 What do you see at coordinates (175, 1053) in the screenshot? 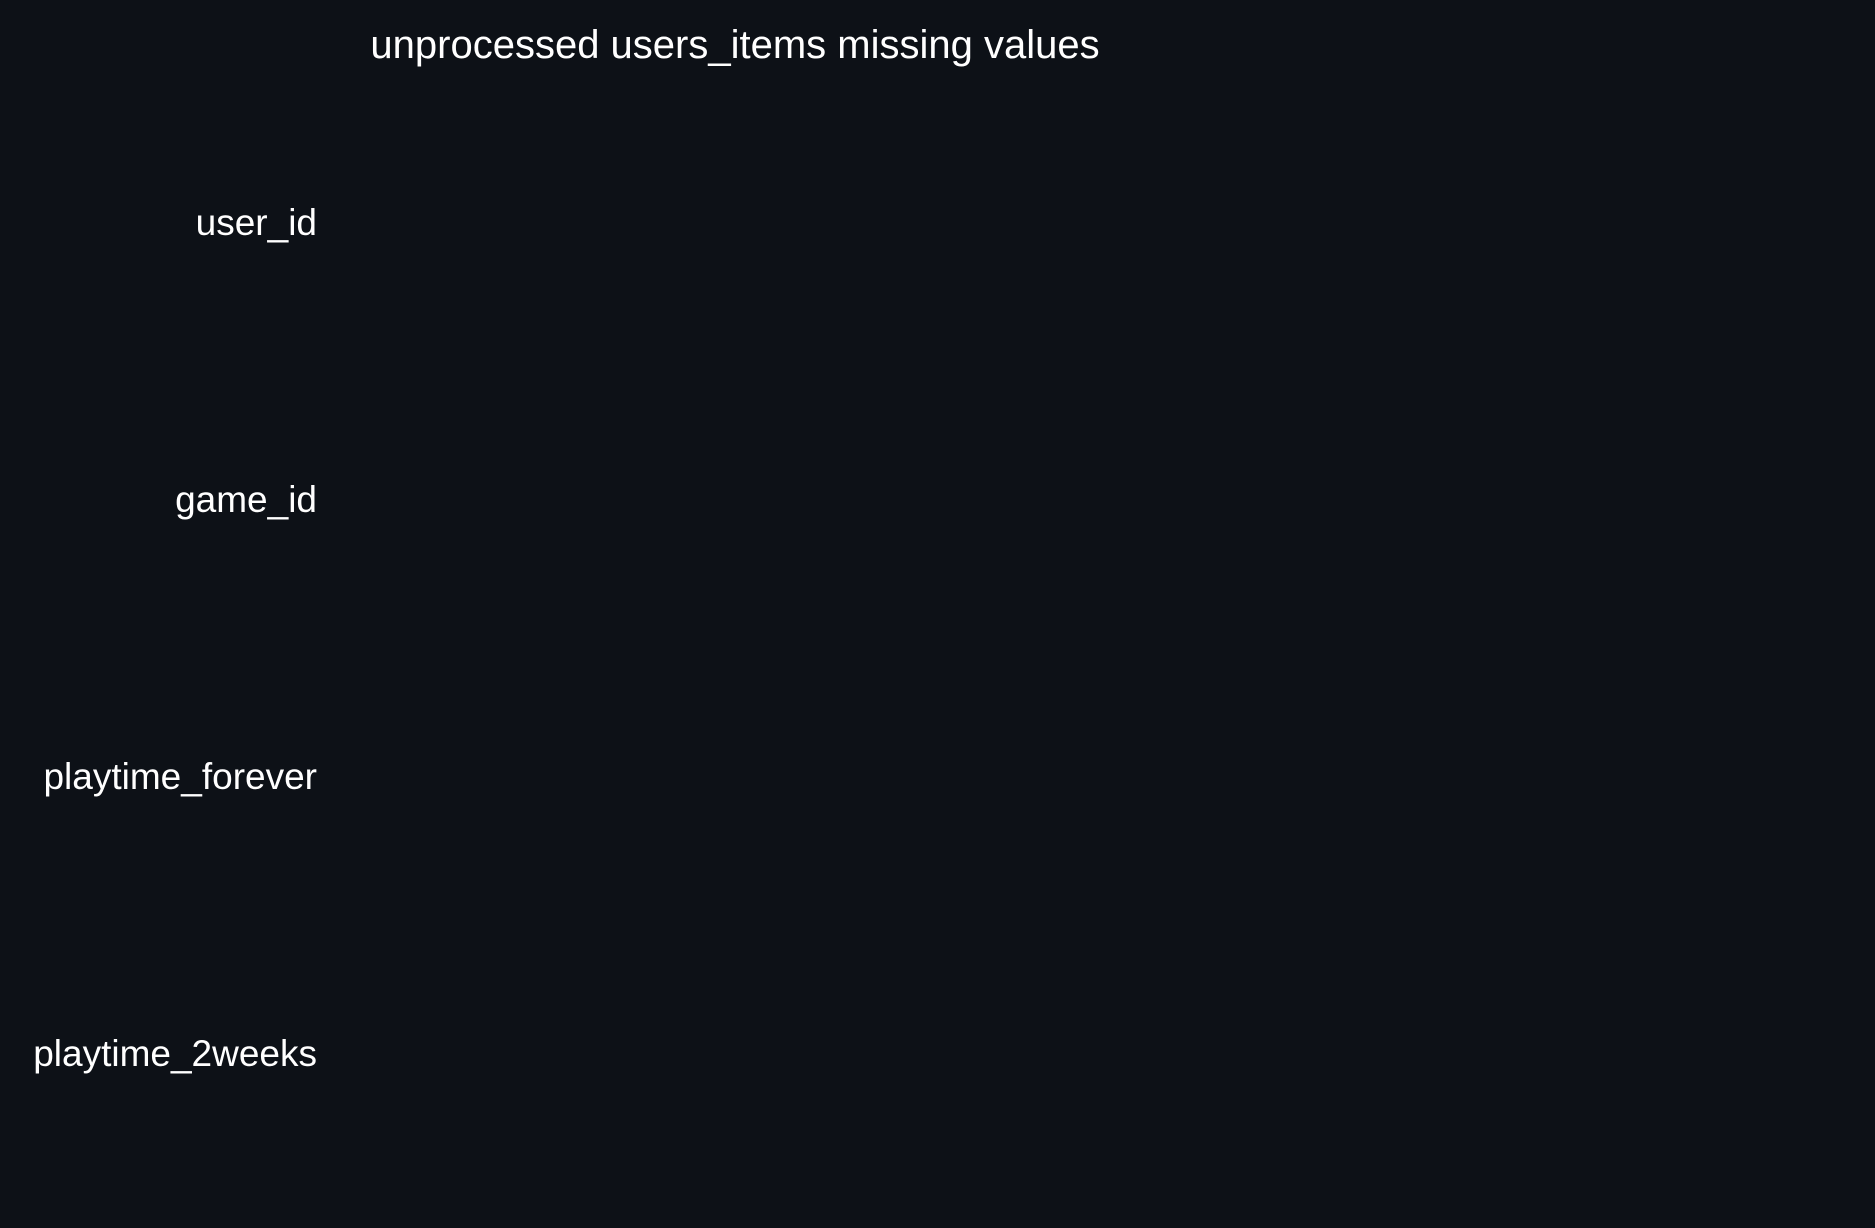
I see `row-label-playtime-2weeks: playtime_2weeks` at bounding box center [175, 1053].